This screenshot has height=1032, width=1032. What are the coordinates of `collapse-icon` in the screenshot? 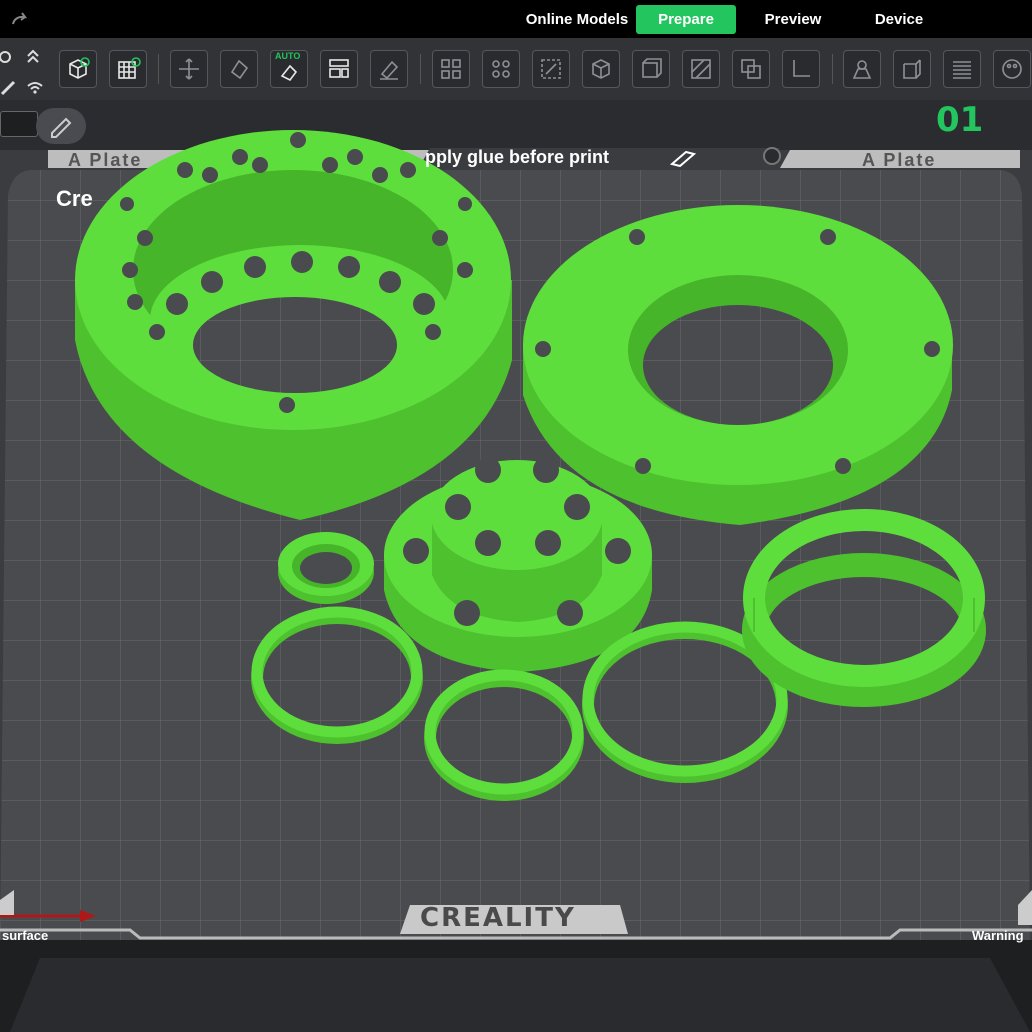 It's located at (33, 56).